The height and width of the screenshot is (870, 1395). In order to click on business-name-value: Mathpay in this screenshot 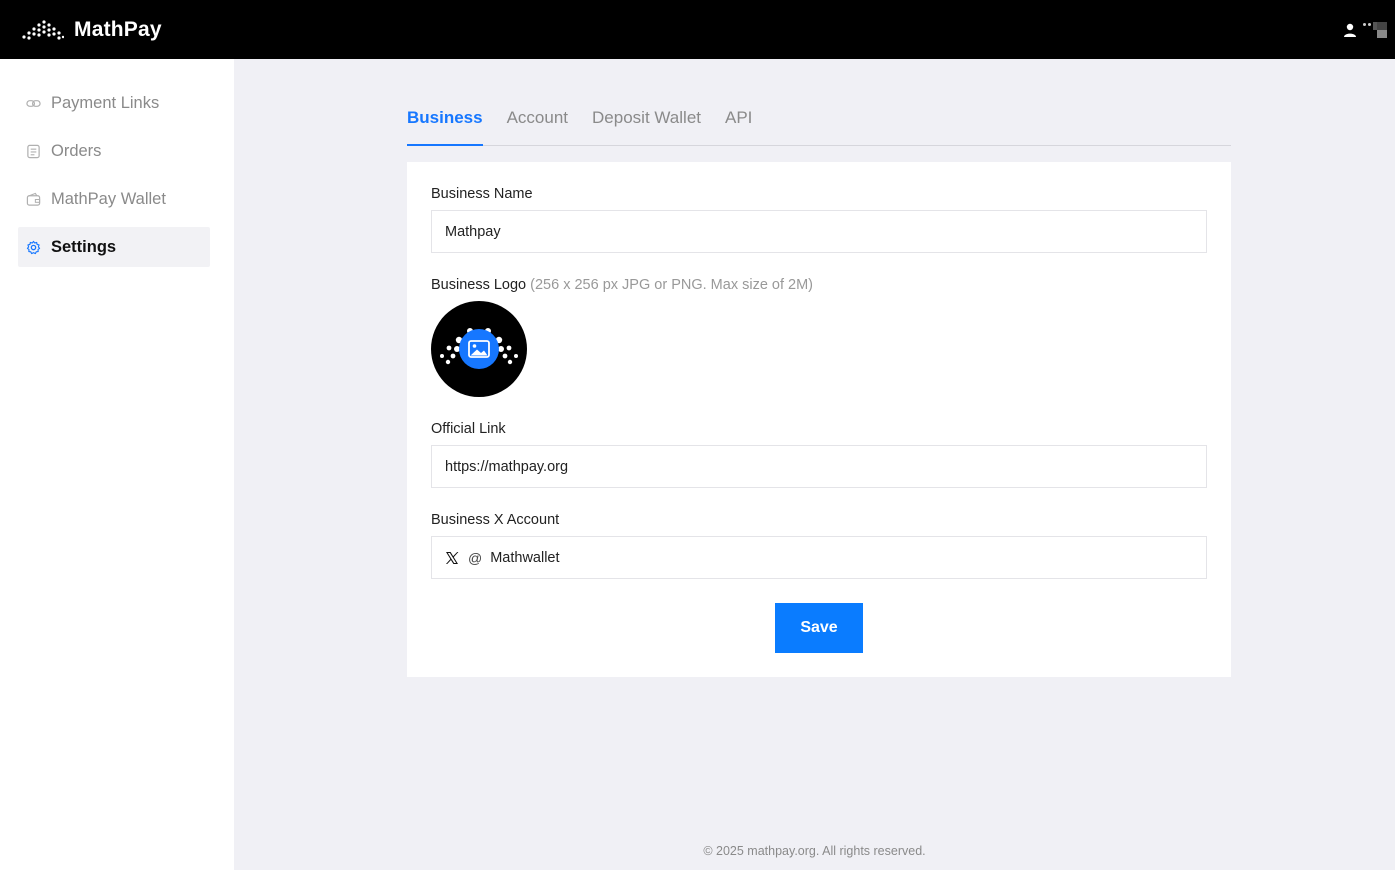, I will do `click(473, 231)`.